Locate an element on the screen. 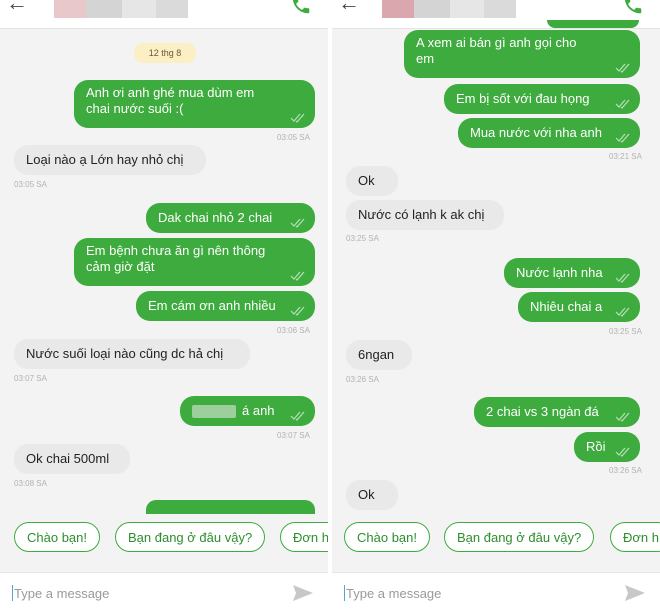 This screenshot has width=660, height=612. message-outgoing: Nước lạnh nha is located at coordinates (572, 273).